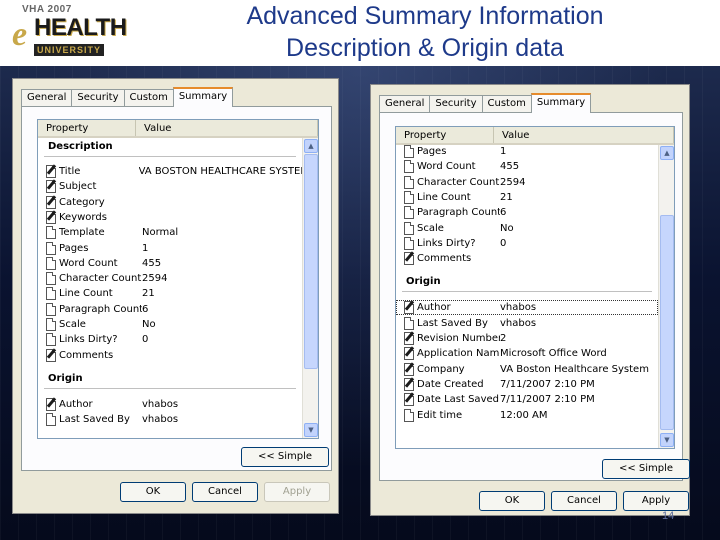  I want to click on list-item: Edit time 12:00 AM, so click(527, 415).